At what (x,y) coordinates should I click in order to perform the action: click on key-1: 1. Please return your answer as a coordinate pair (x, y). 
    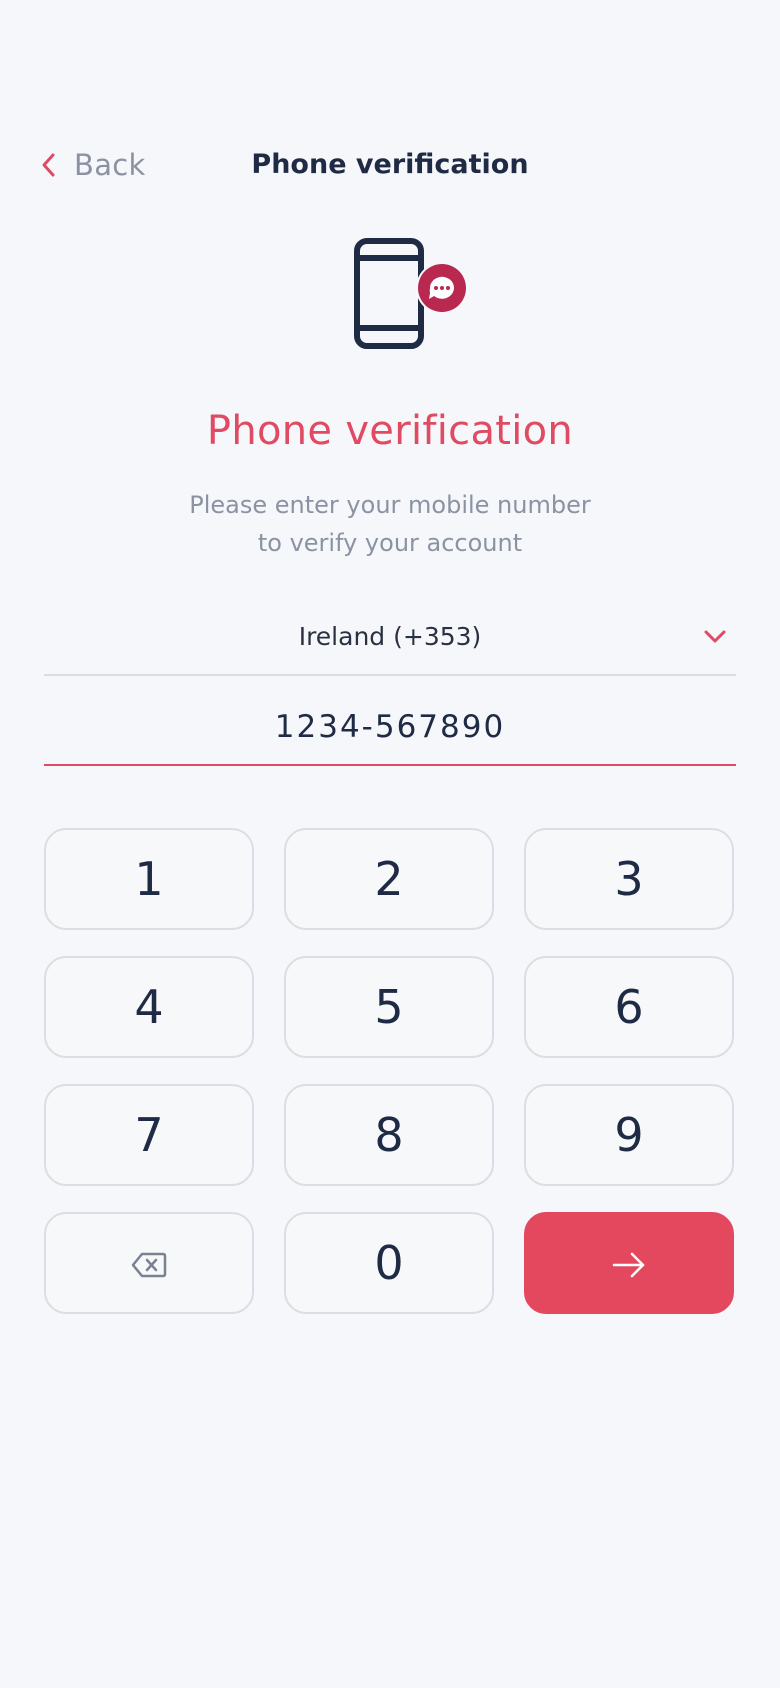
    Looking at the image, I should click on (149, 879).